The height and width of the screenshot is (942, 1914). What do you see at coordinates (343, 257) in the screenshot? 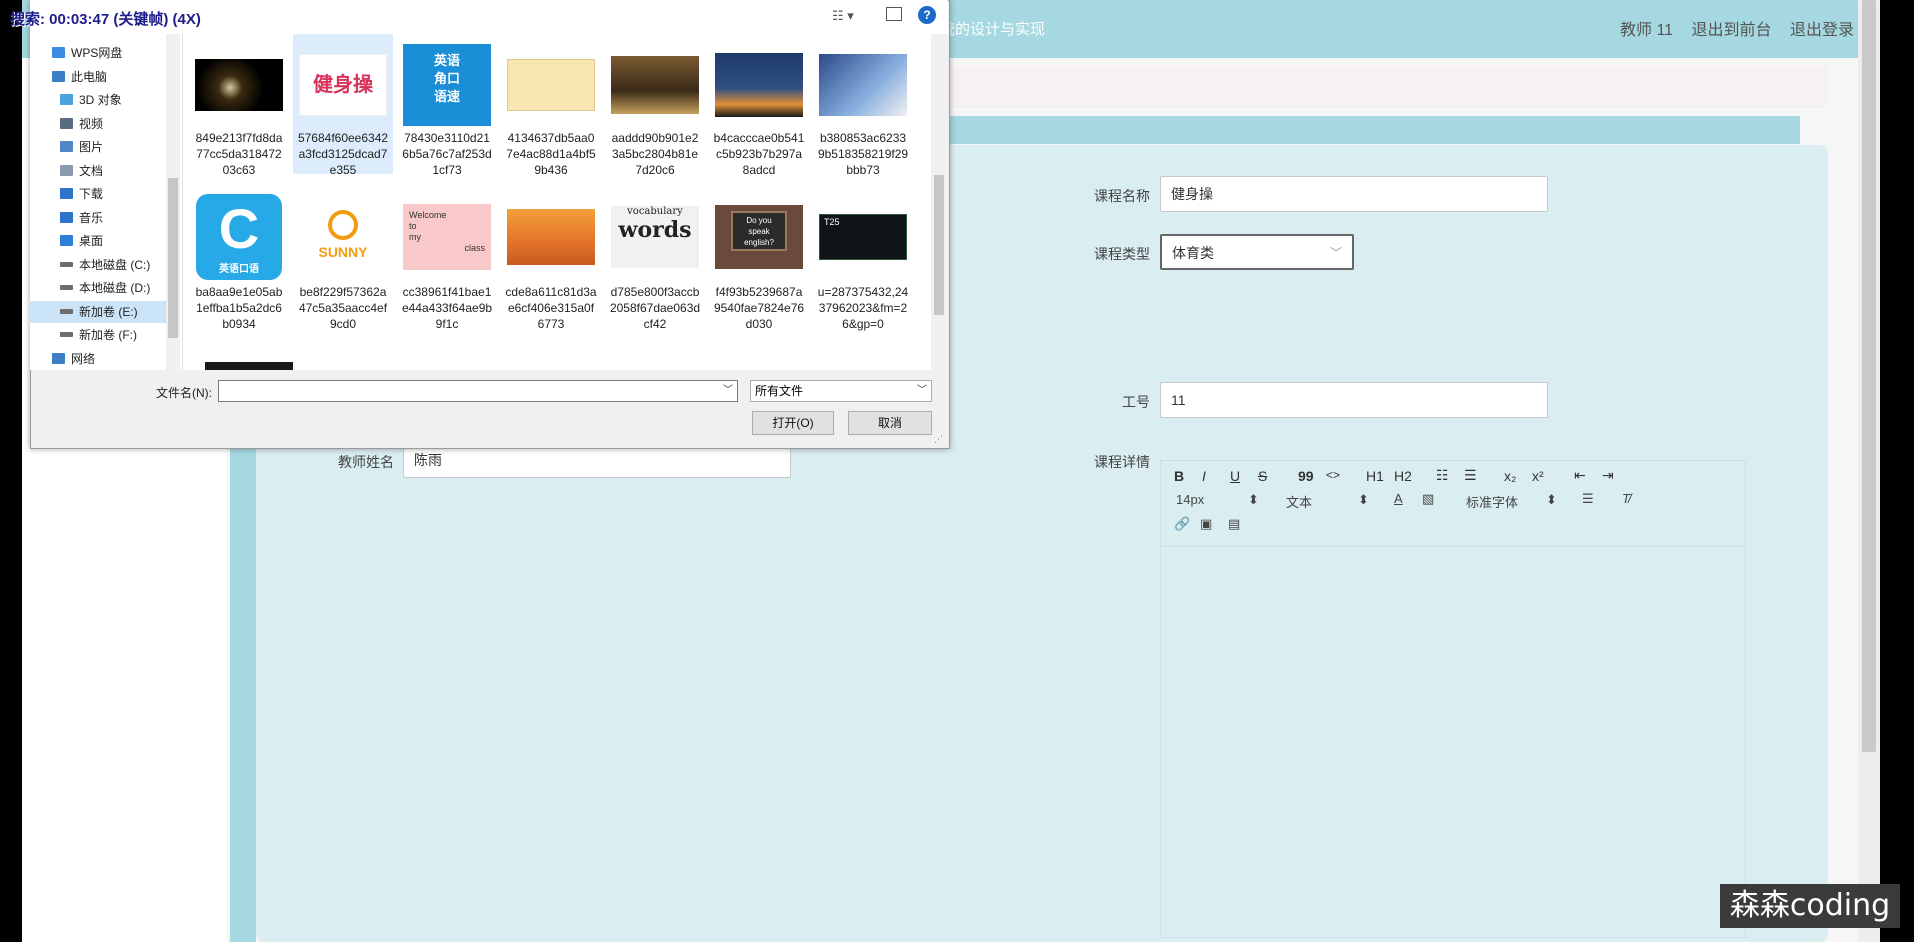
I see `file-item: SUNNY be8f229f57362a47c5a35aacc4ef9cd0` at bounding box center [343, 257].